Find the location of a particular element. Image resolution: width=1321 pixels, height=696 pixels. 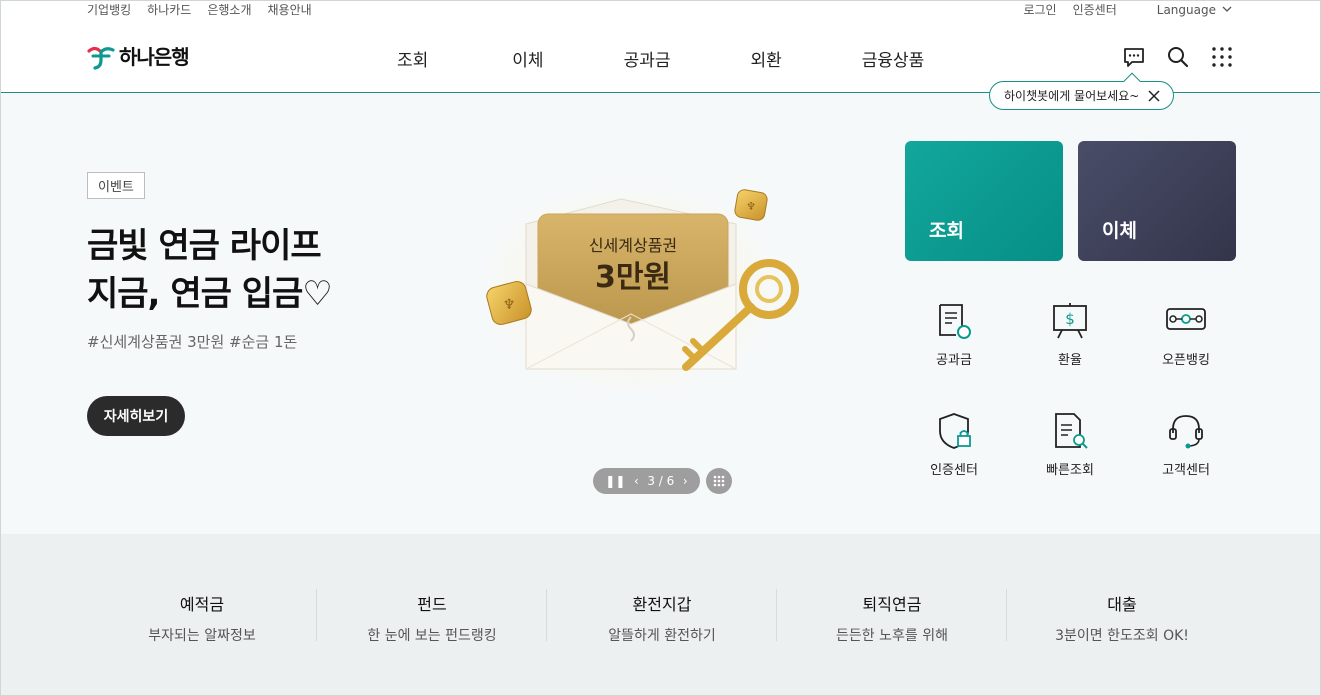

card-title: 신세계상품권 is located at coordinates (633, 245).